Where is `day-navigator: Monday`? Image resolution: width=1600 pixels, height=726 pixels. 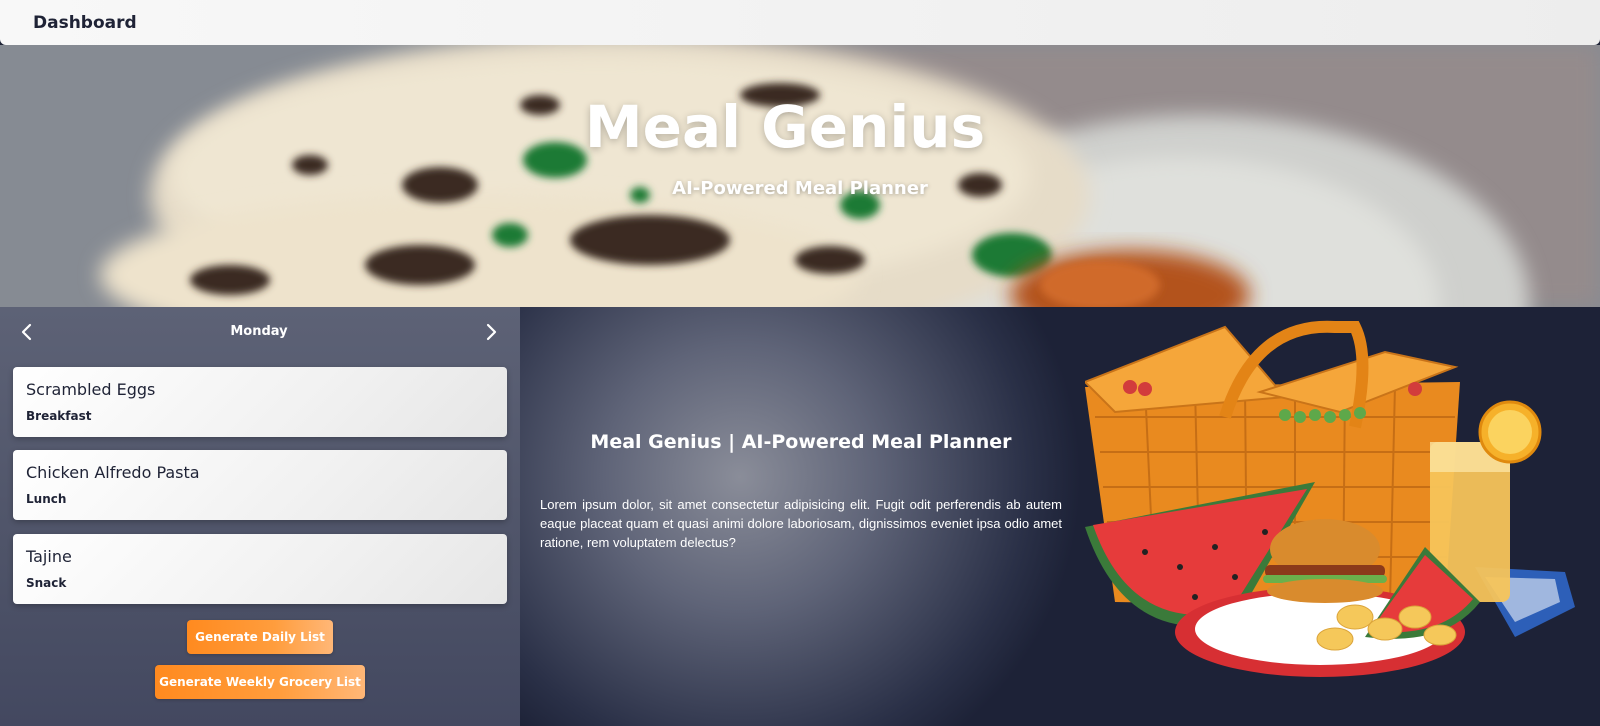 day-navigator: Monday is located at coordinates (259, 332).